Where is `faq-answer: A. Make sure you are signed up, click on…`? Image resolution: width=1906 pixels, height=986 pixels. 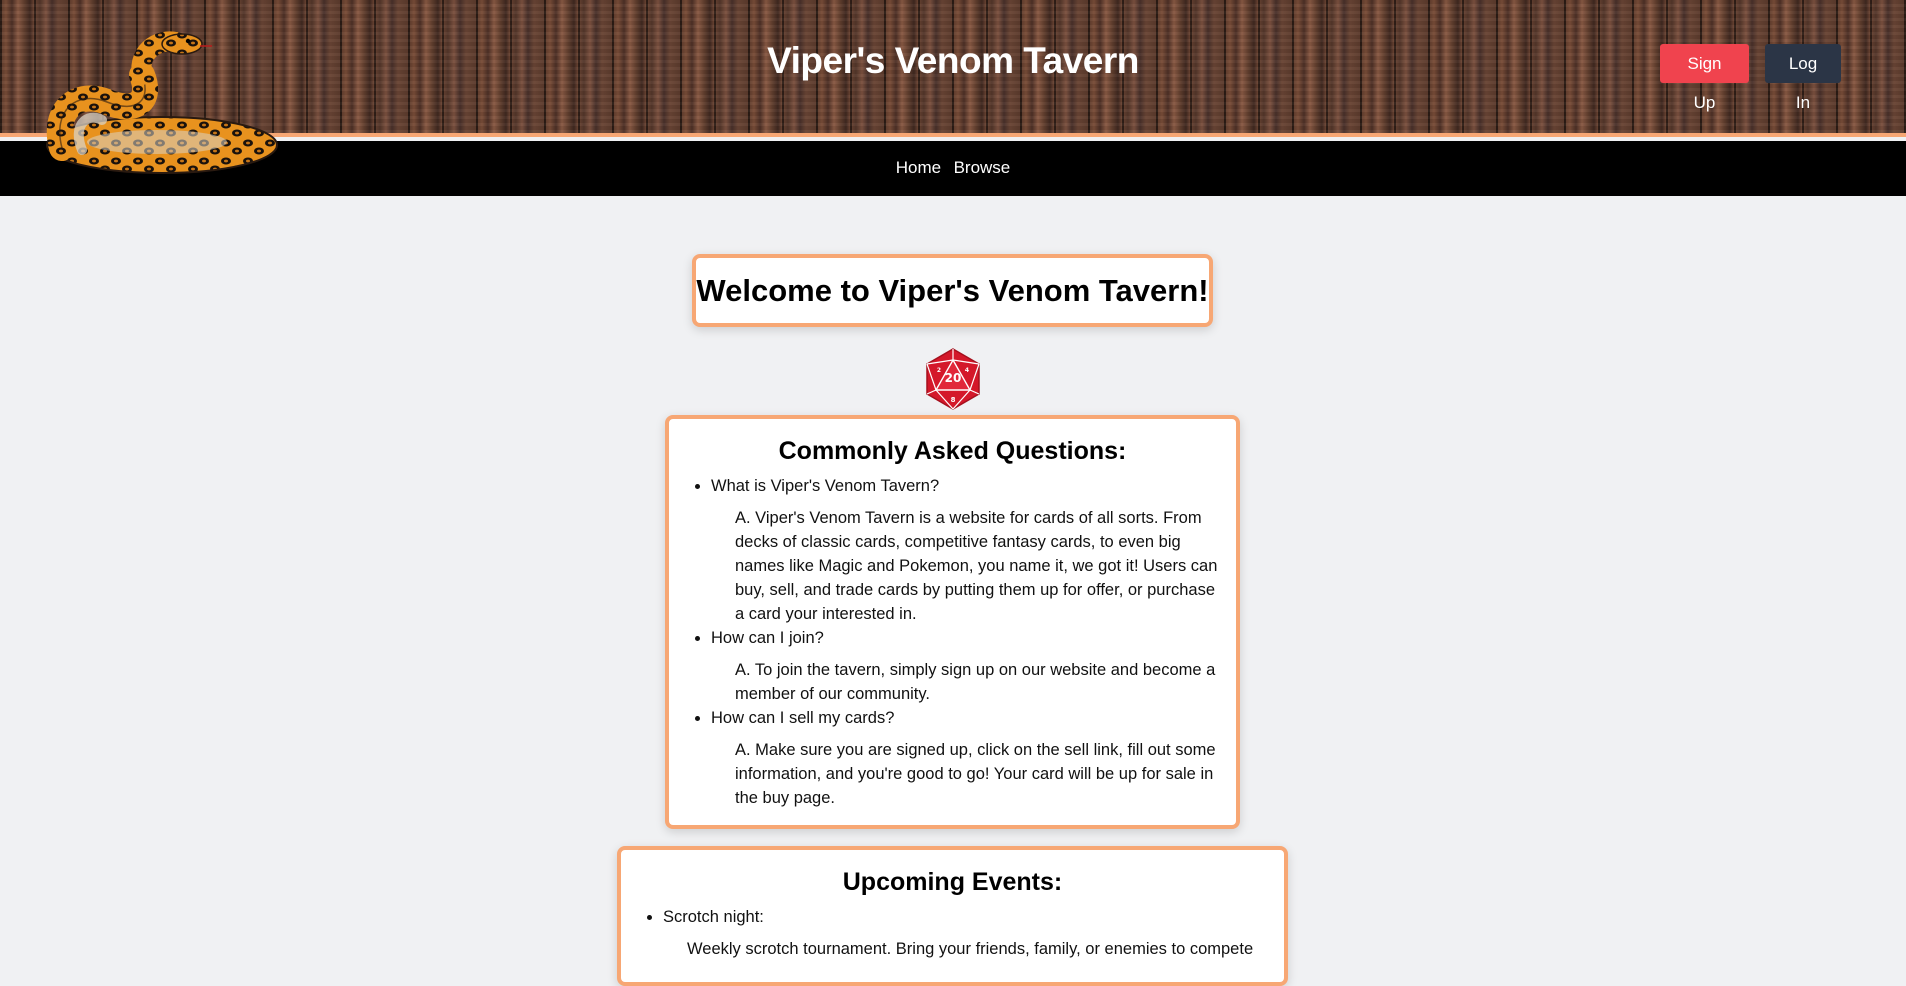
faq-answer: A. Make sure you are signed up, click on… is located at coordinates (975, 774).